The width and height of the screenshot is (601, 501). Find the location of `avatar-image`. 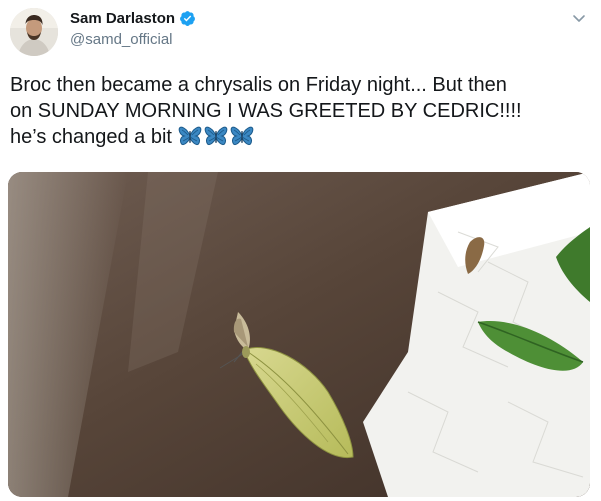

avatar-image is located at coordinates (34, 32).